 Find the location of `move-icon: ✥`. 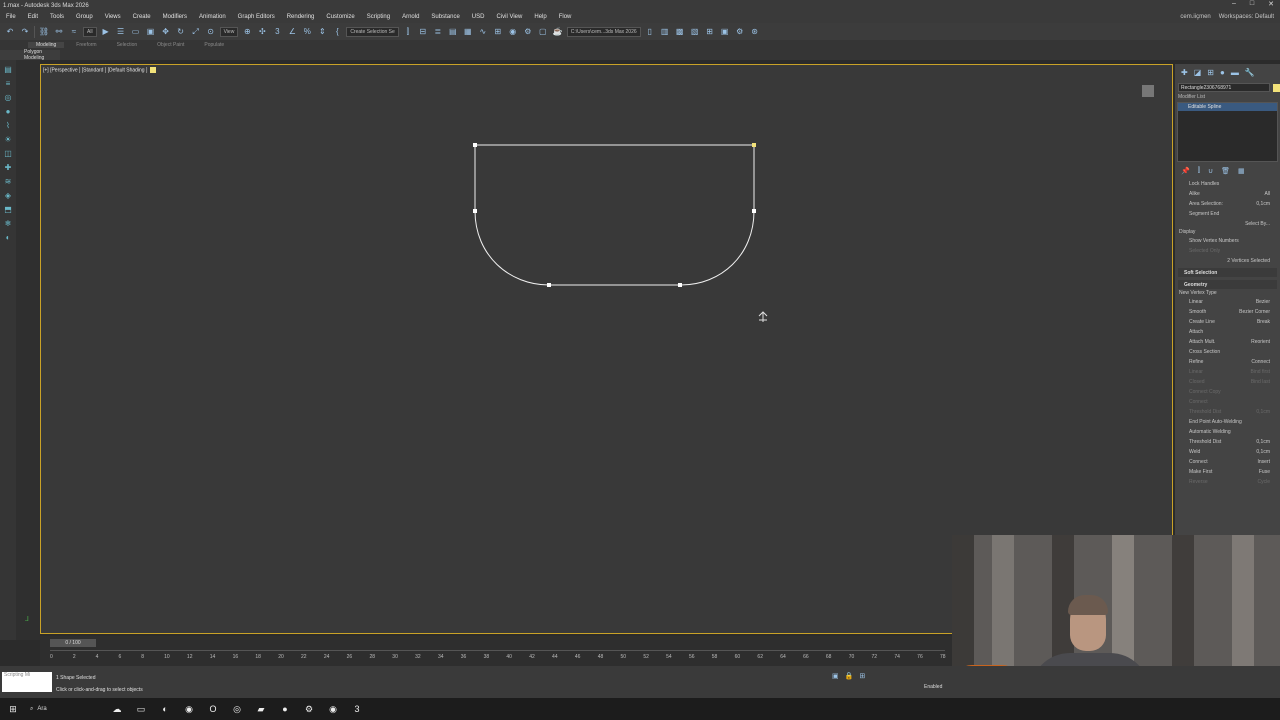

move-icon: ✥ is located at coordinates (166, 32).